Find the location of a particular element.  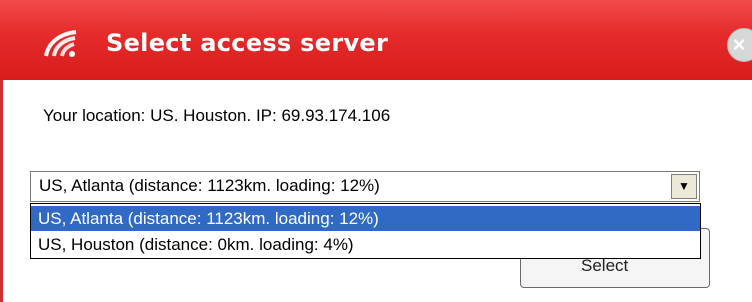

server-option-houston: US, Houston (distance: 0km. loading: 4%) is located at coordinates (365, 244).